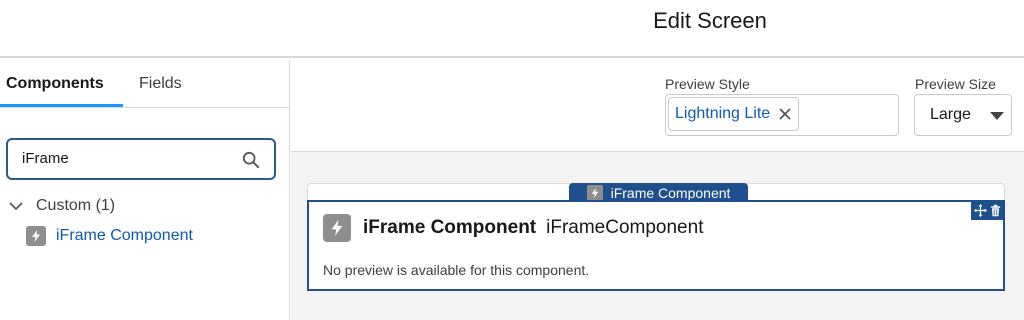 This screenshot has width=1024, height=320. Describe the element at coordinates (997, 116) in the screenshot. I see `dropdown-arrow-icon` at that location.